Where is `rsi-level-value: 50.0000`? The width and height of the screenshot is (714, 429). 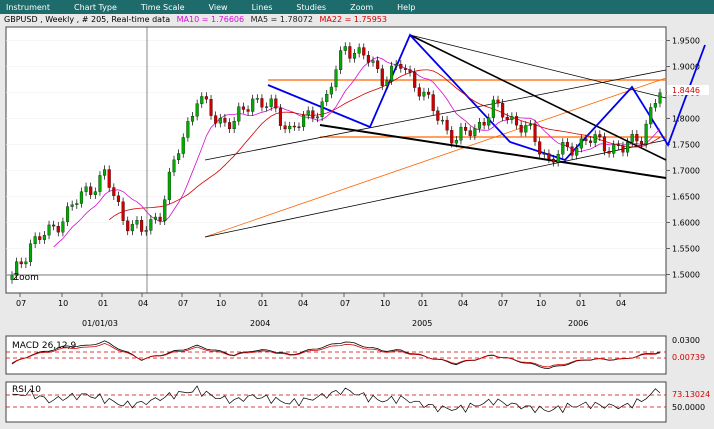 rsi-level-value: 50.0000 is located at coordinates (688, 407).